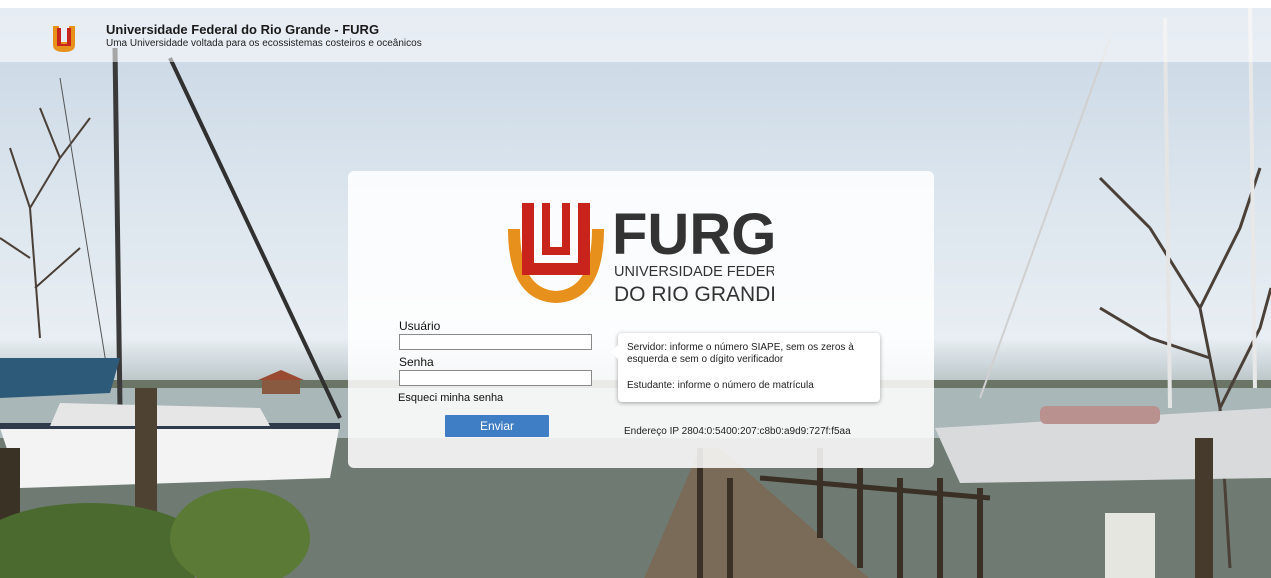 This screenshot has width=1271, height=578. I want to click on logo-wordmark: FURG, so click(693, 234).